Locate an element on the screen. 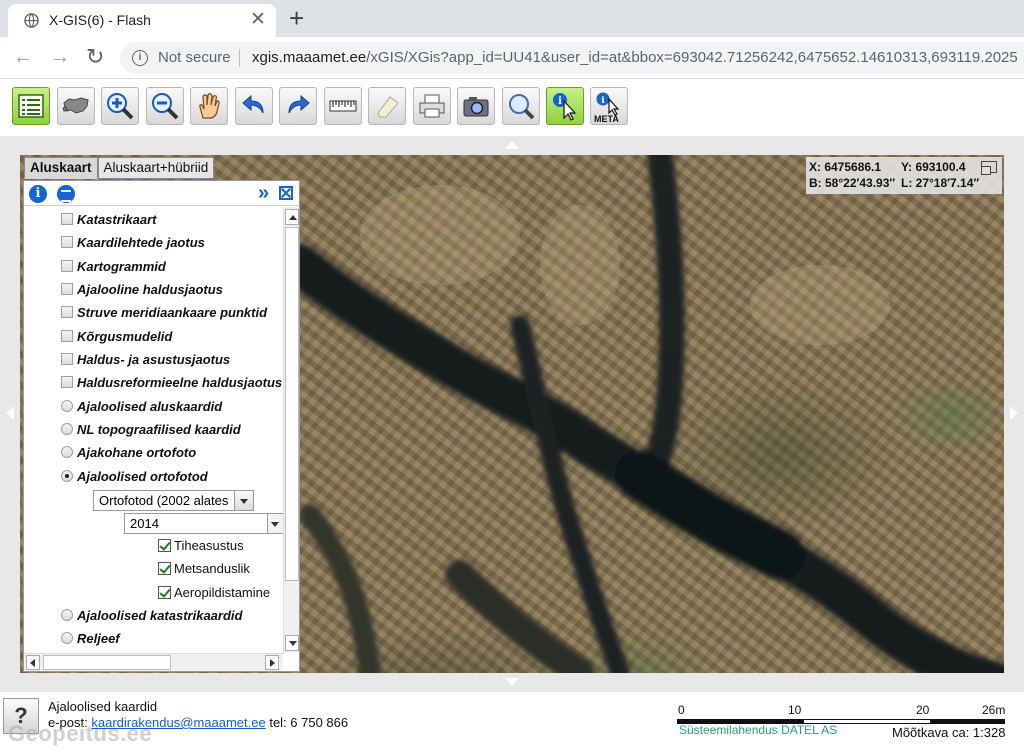  undo-button is located at coordinates (254, 106).